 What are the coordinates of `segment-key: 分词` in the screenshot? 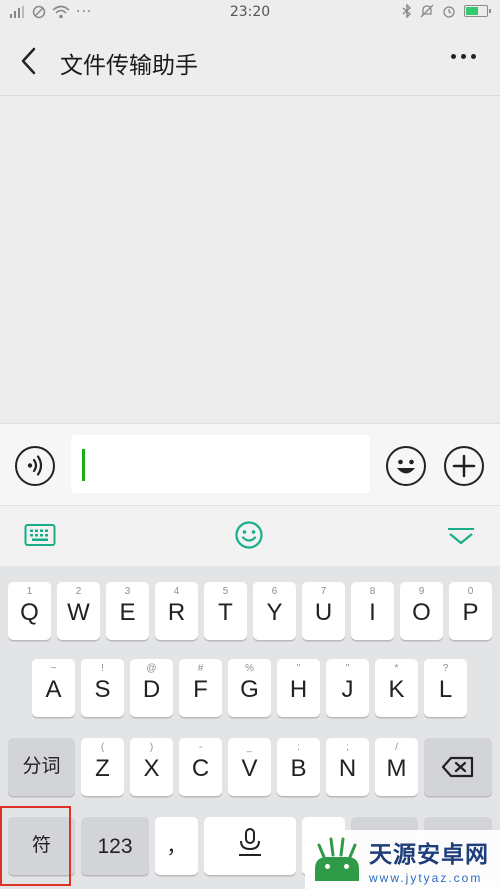 It's located at (41, 767).